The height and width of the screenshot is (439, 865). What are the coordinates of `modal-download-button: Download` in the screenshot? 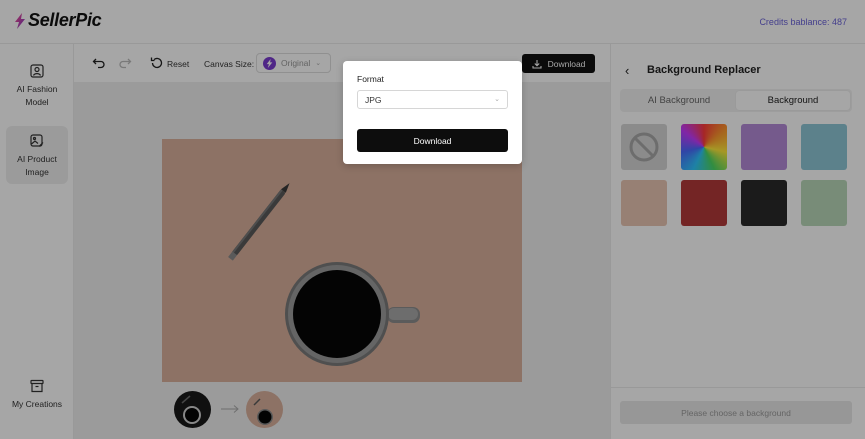 It's located at (432, 140).